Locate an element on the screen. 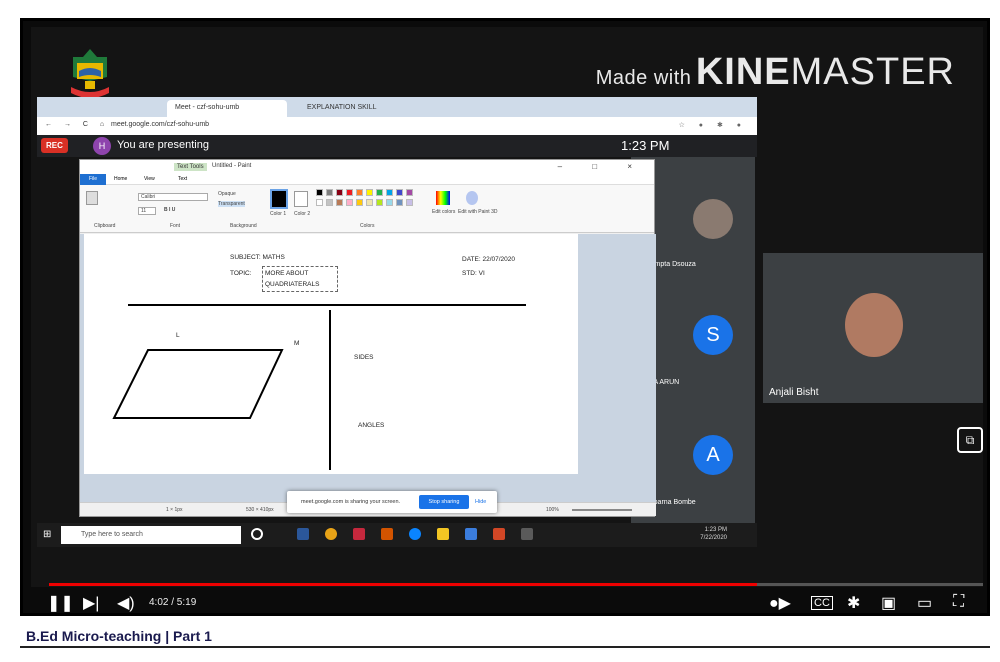  browser-tab-explanation: EXPLANATION SKILL is located at coordinates (364, 108).